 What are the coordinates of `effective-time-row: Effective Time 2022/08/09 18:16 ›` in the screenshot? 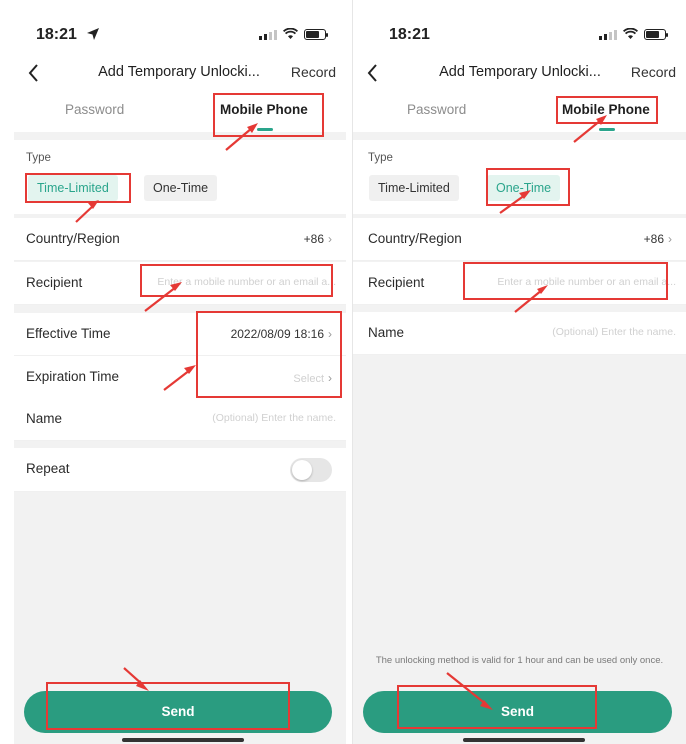 It's located at (180, 334).